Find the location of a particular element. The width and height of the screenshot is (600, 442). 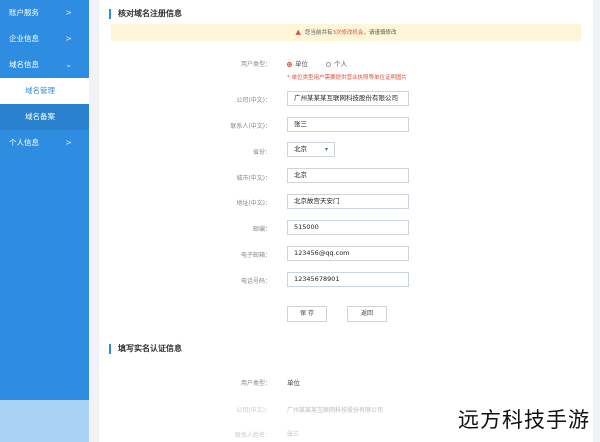

sidebar-item-label: 个人信息 is located at coordinates (24, 142).